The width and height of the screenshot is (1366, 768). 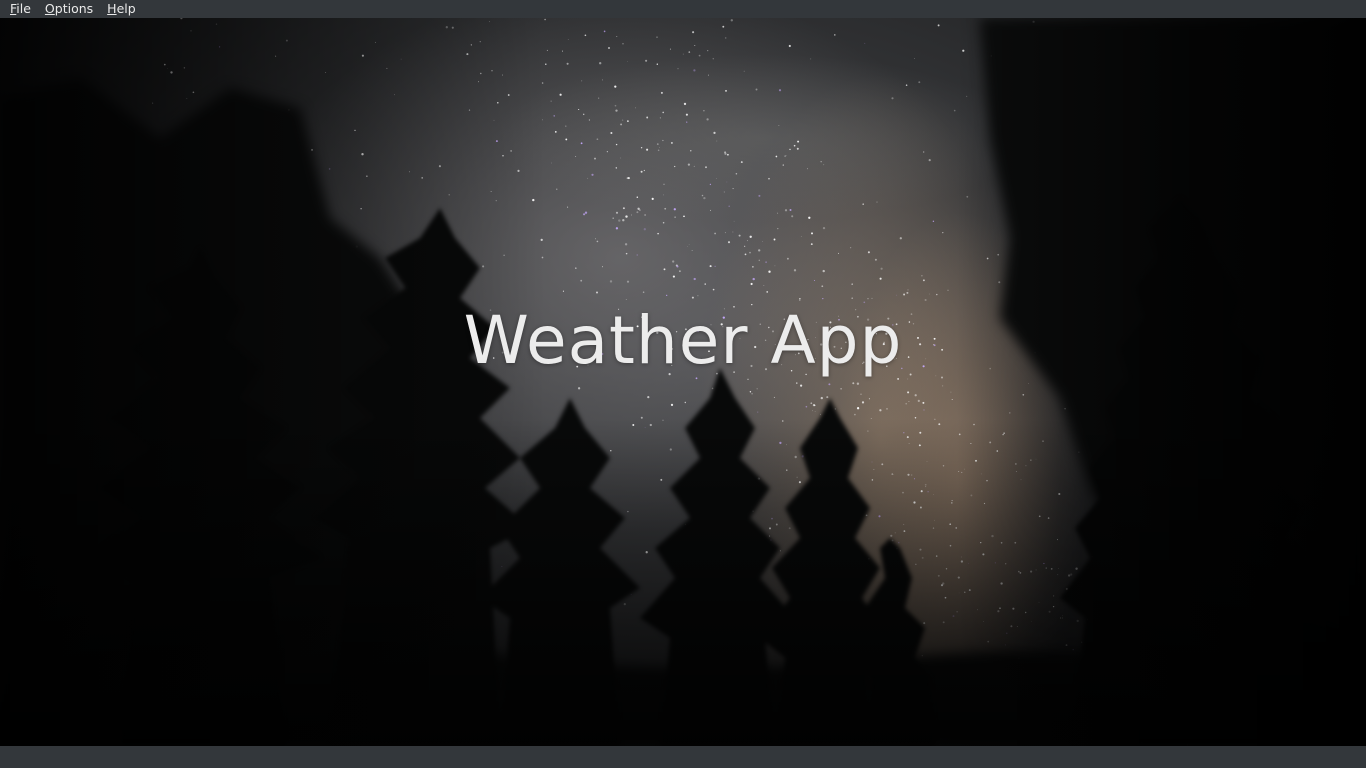 I want to click on menu-options-mnemonic: O, so click(x=49, y=8).